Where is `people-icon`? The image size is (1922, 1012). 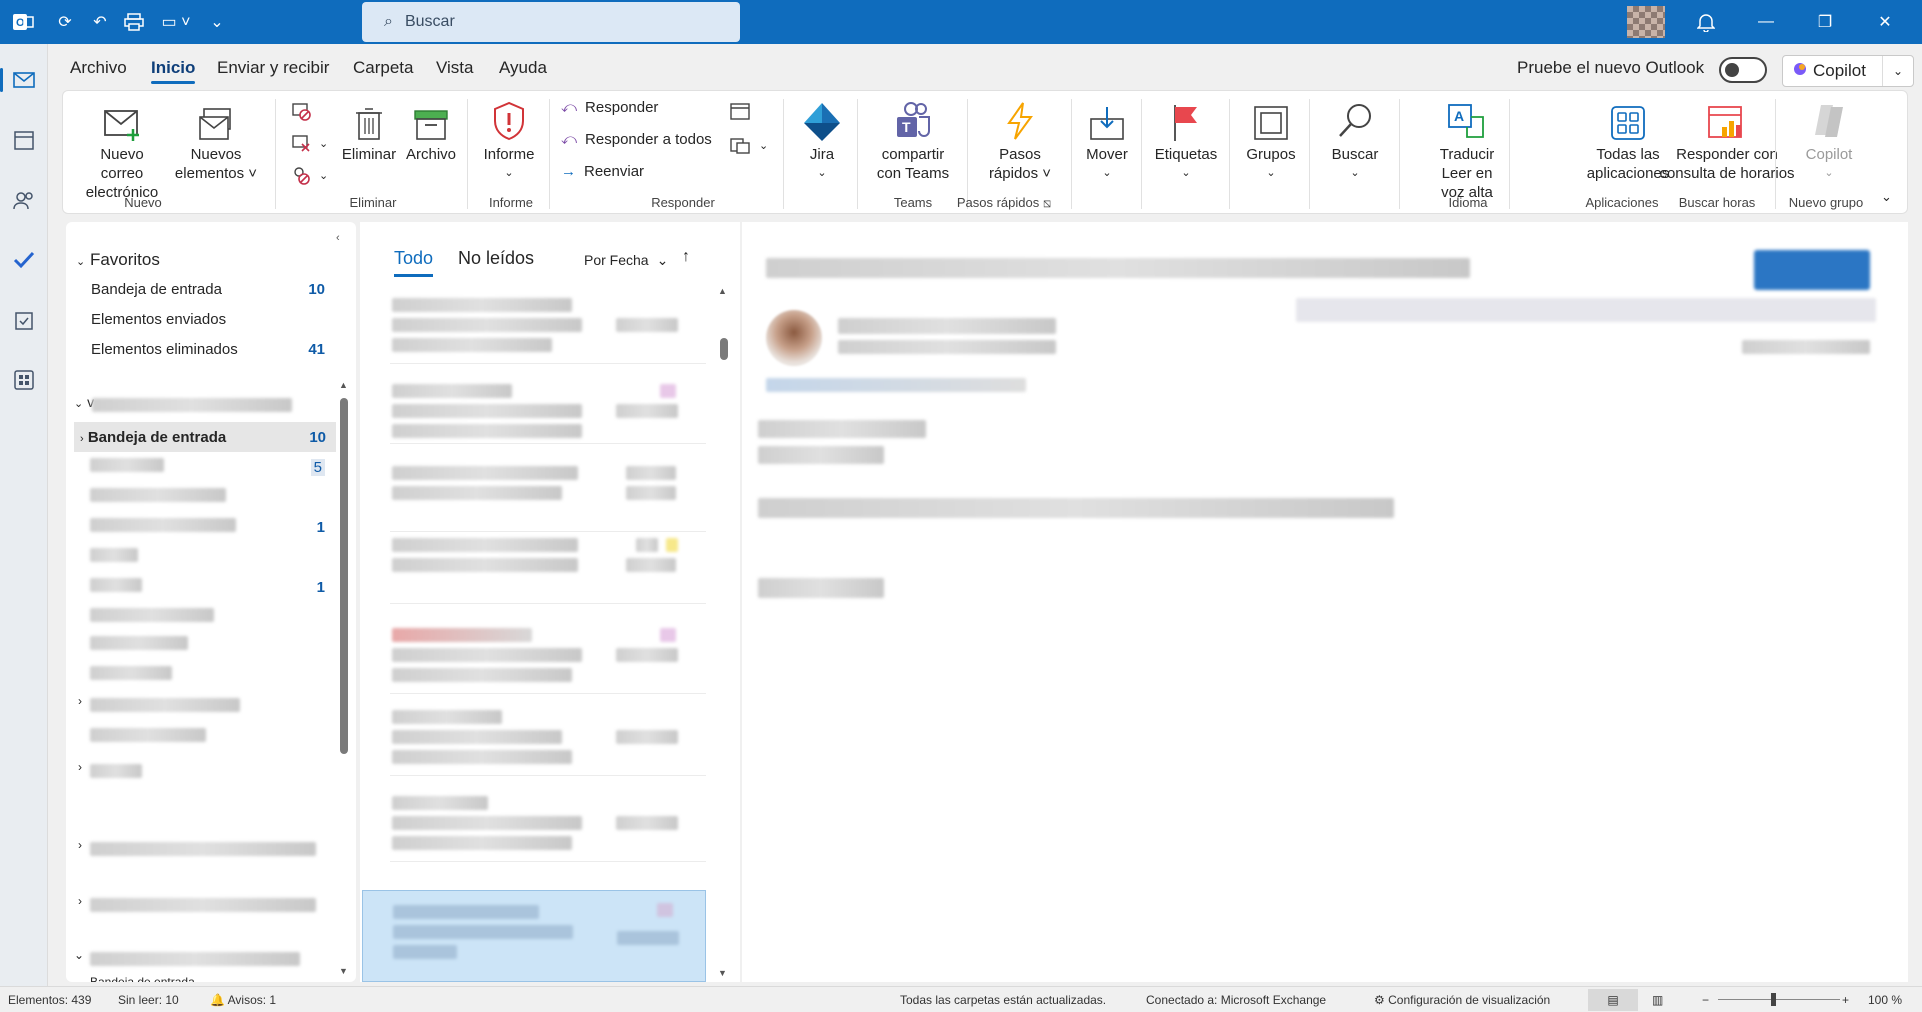 people-icon is located at coordinates (24, 200).